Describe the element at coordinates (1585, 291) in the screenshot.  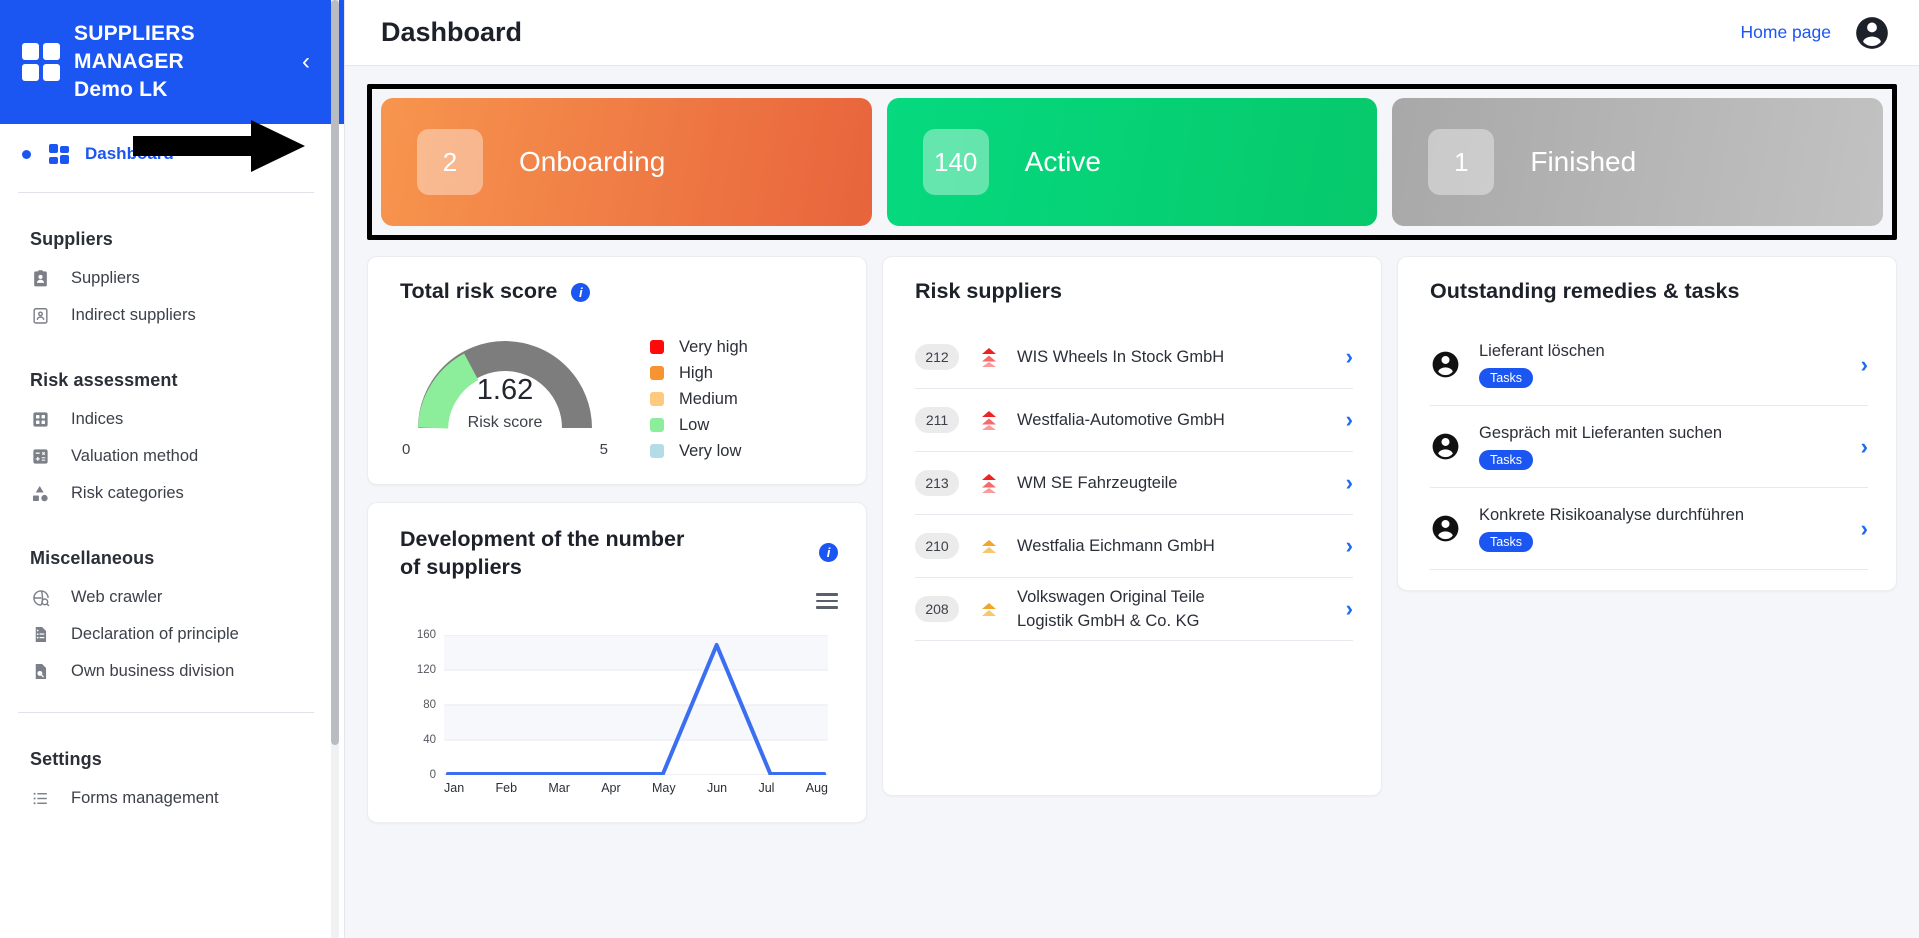
I see `card-title-text: Outstanding remedies & tasks` at that location.